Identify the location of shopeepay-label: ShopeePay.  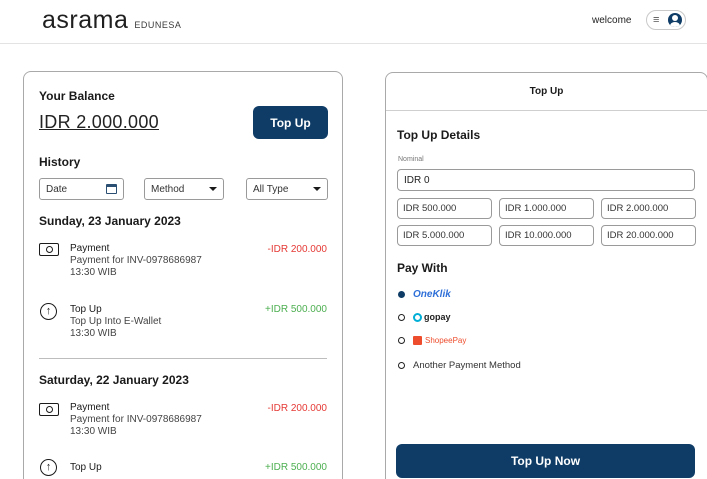
(446, 340).